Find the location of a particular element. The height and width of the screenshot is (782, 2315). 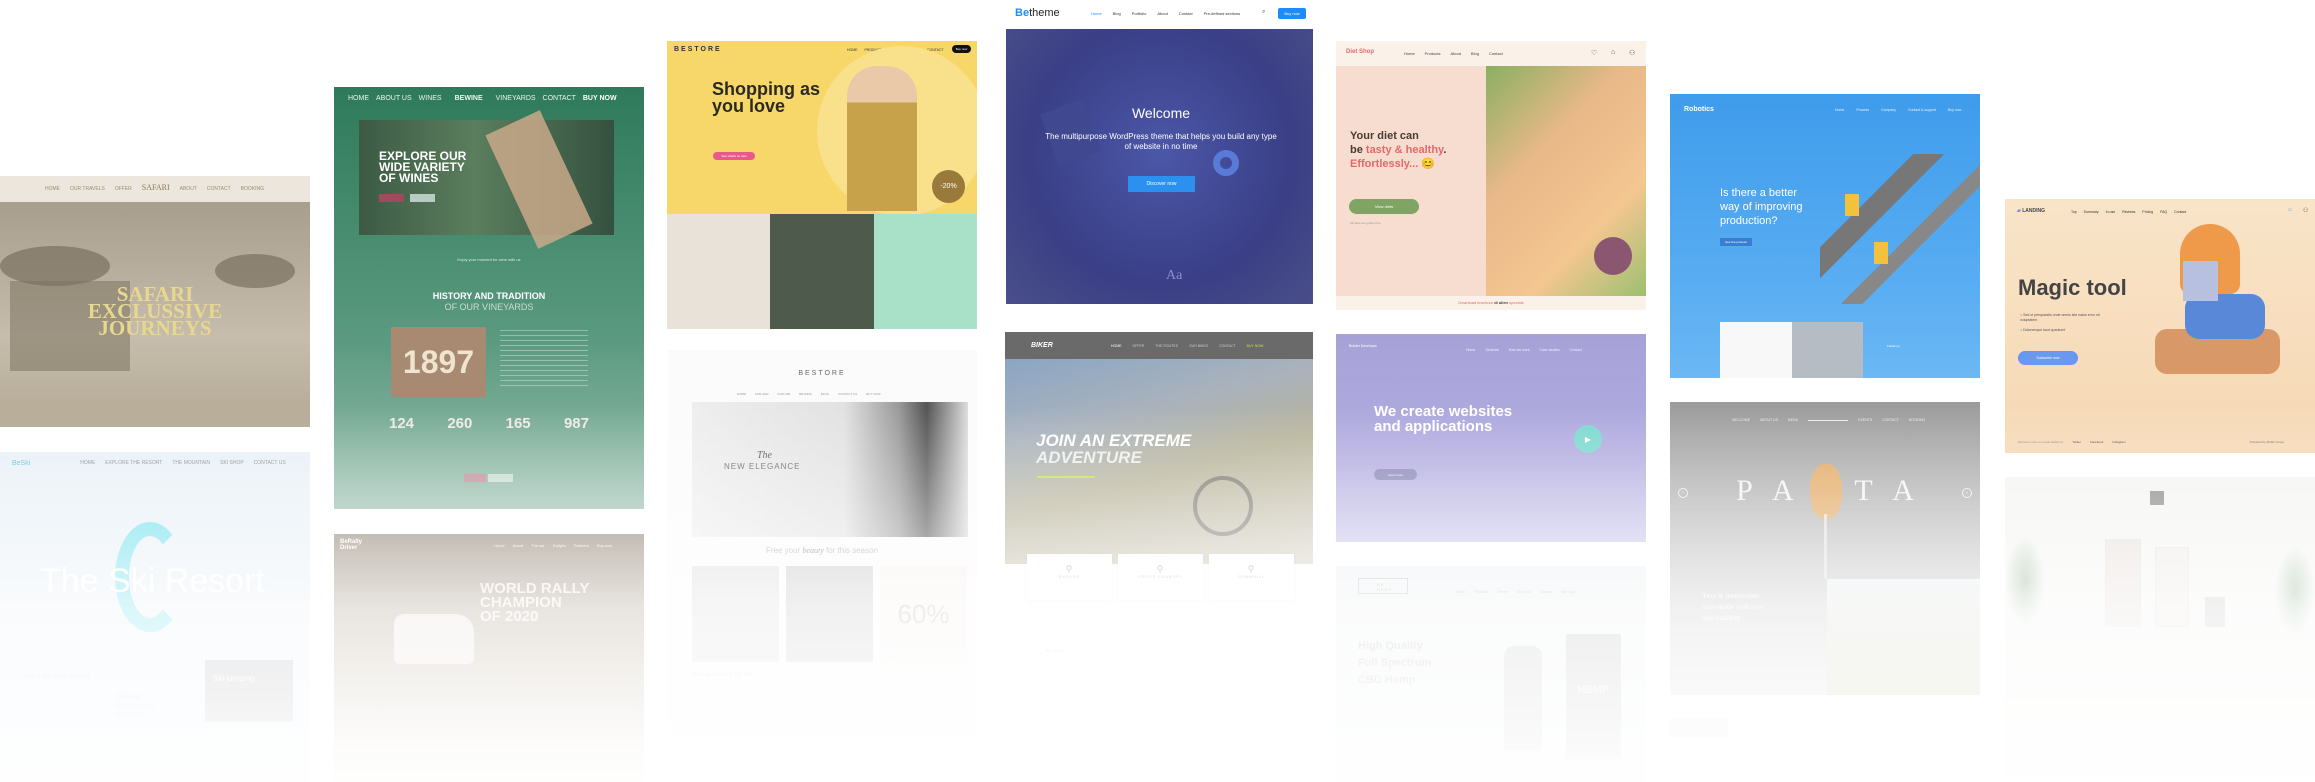

nav-item: Partners is located at coordinates (581, 545).